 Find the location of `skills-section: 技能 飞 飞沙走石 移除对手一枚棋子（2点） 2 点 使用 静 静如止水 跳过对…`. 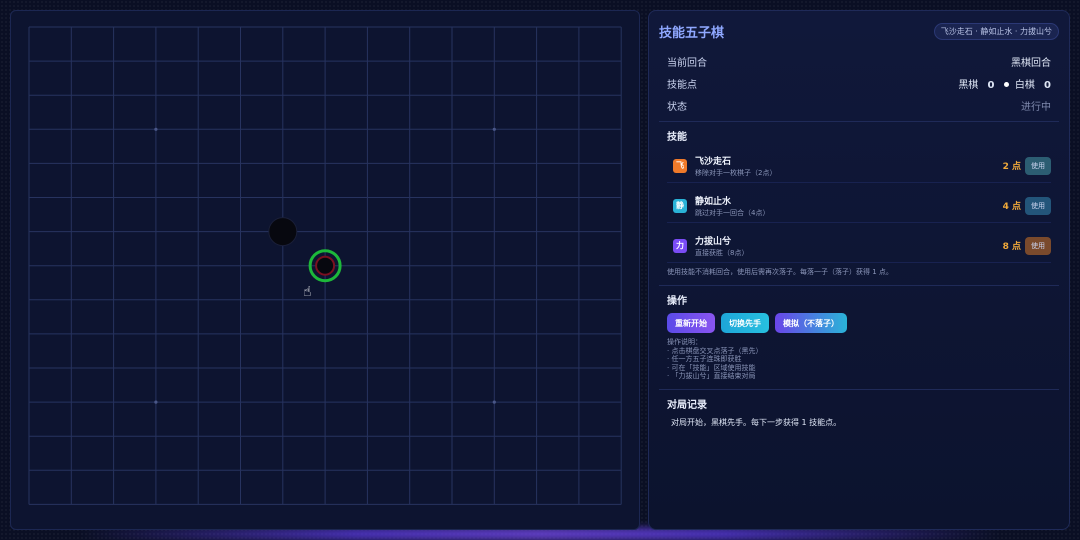

skills-section: 技能 飞 飞沙走石 移除对手一枚棋子（2点） 2 点 使用 静 静如止水 跳过对… is located at coordinates (859, 202).